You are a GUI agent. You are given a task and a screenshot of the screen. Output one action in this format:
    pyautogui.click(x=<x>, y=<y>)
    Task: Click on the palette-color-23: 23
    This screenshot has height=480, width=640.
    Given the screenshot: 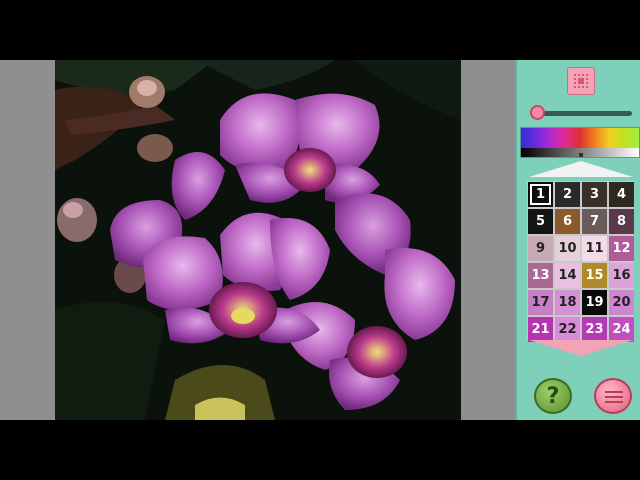 What is the action you would take?
    pyautogui.click(x=594, y=329)
    